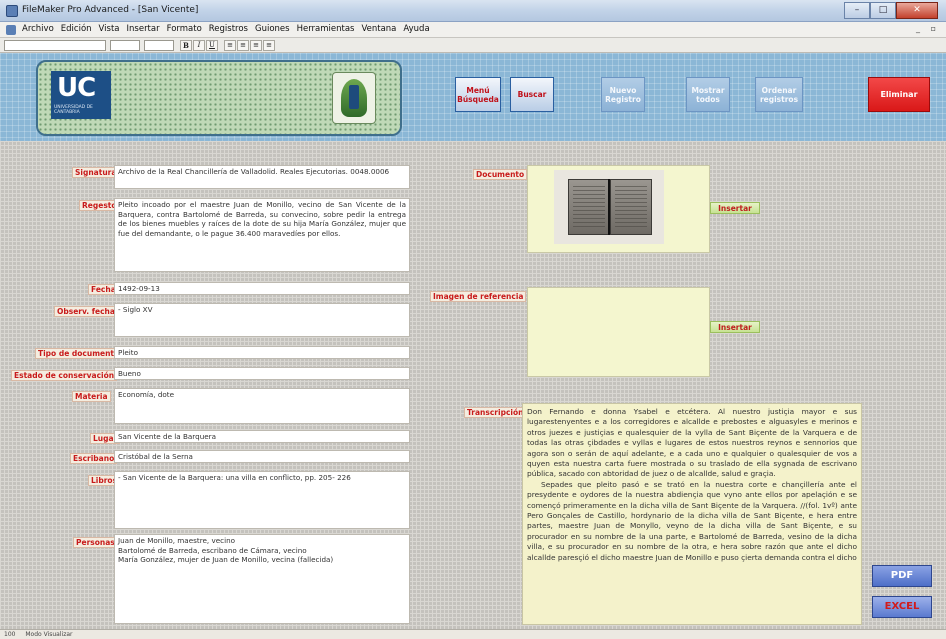 The width and height of the screenshot is (946, 639). I want to click on format-toolbar: B I U ≡ ≡ ≡ ≡, so click(473, 45).